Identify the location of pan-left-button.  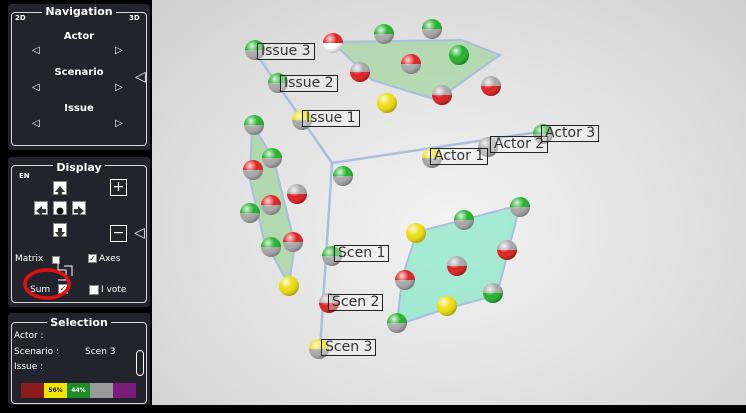
(41, 208).